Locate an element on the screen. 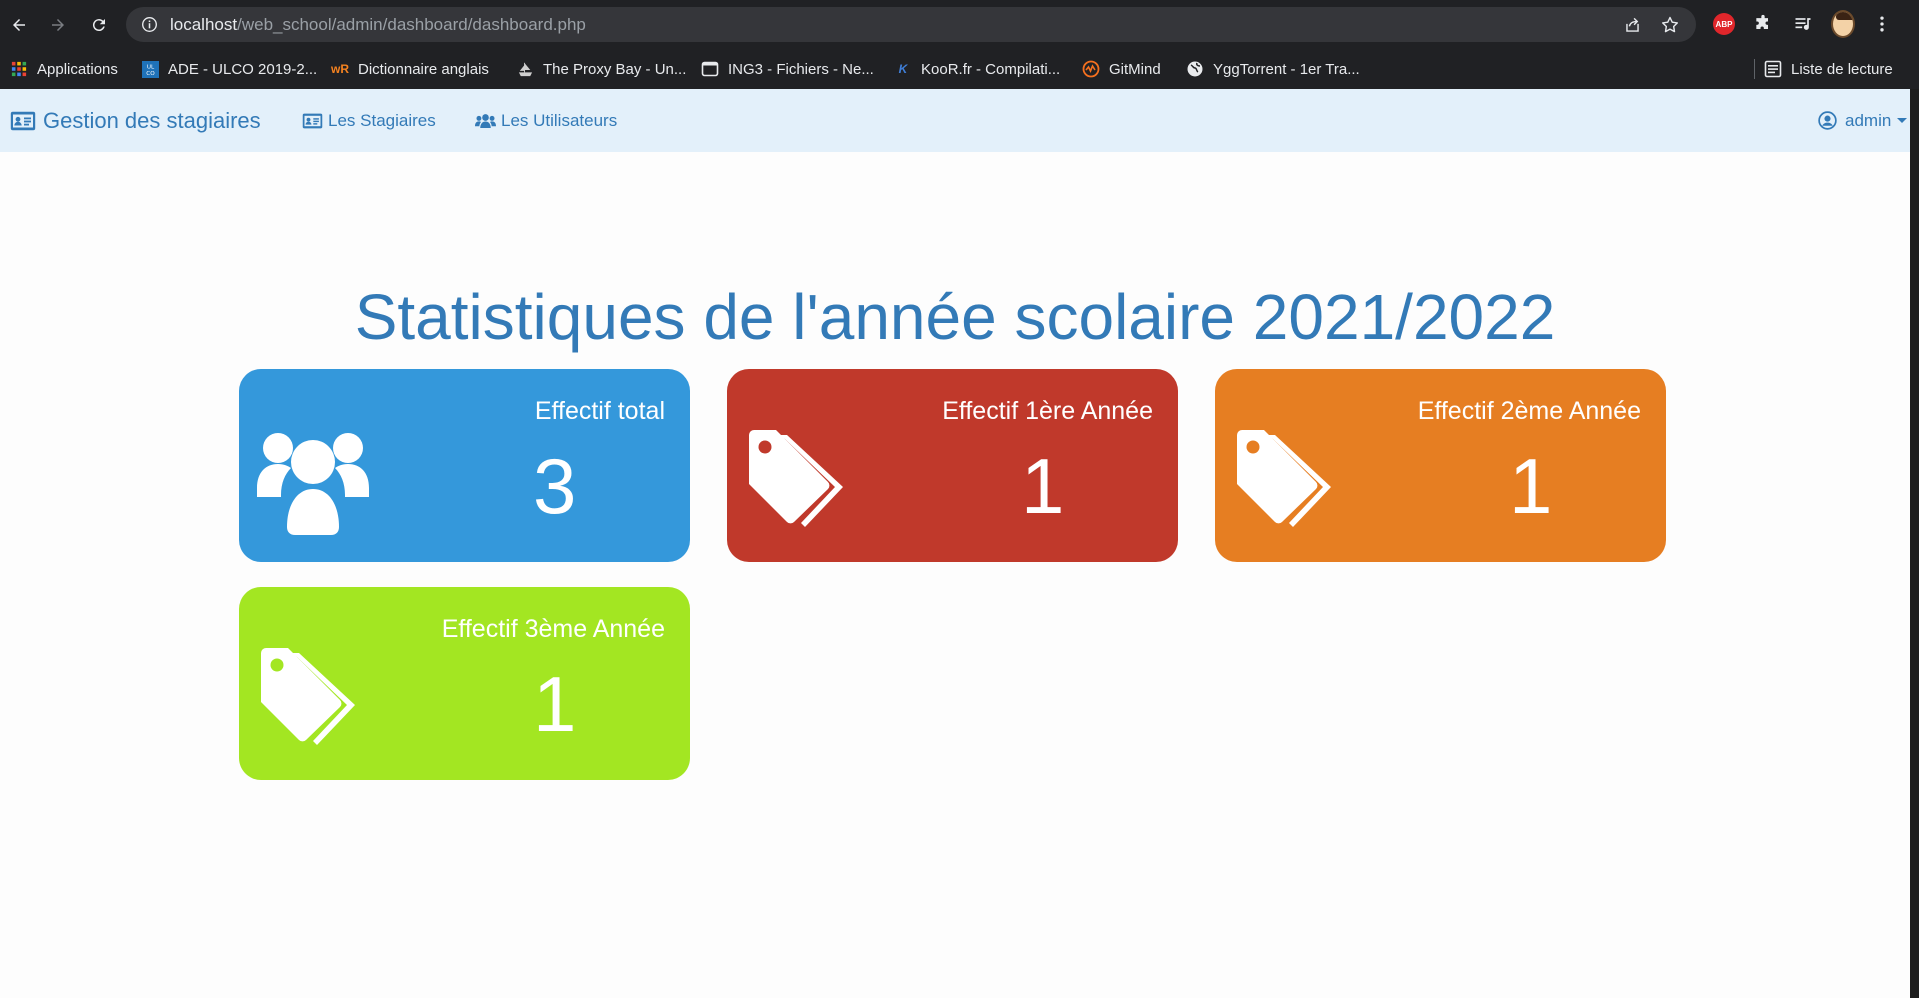 This screenshot has height=998, width=1919. bookmarks-divider is located at coordinates (1754, 69).